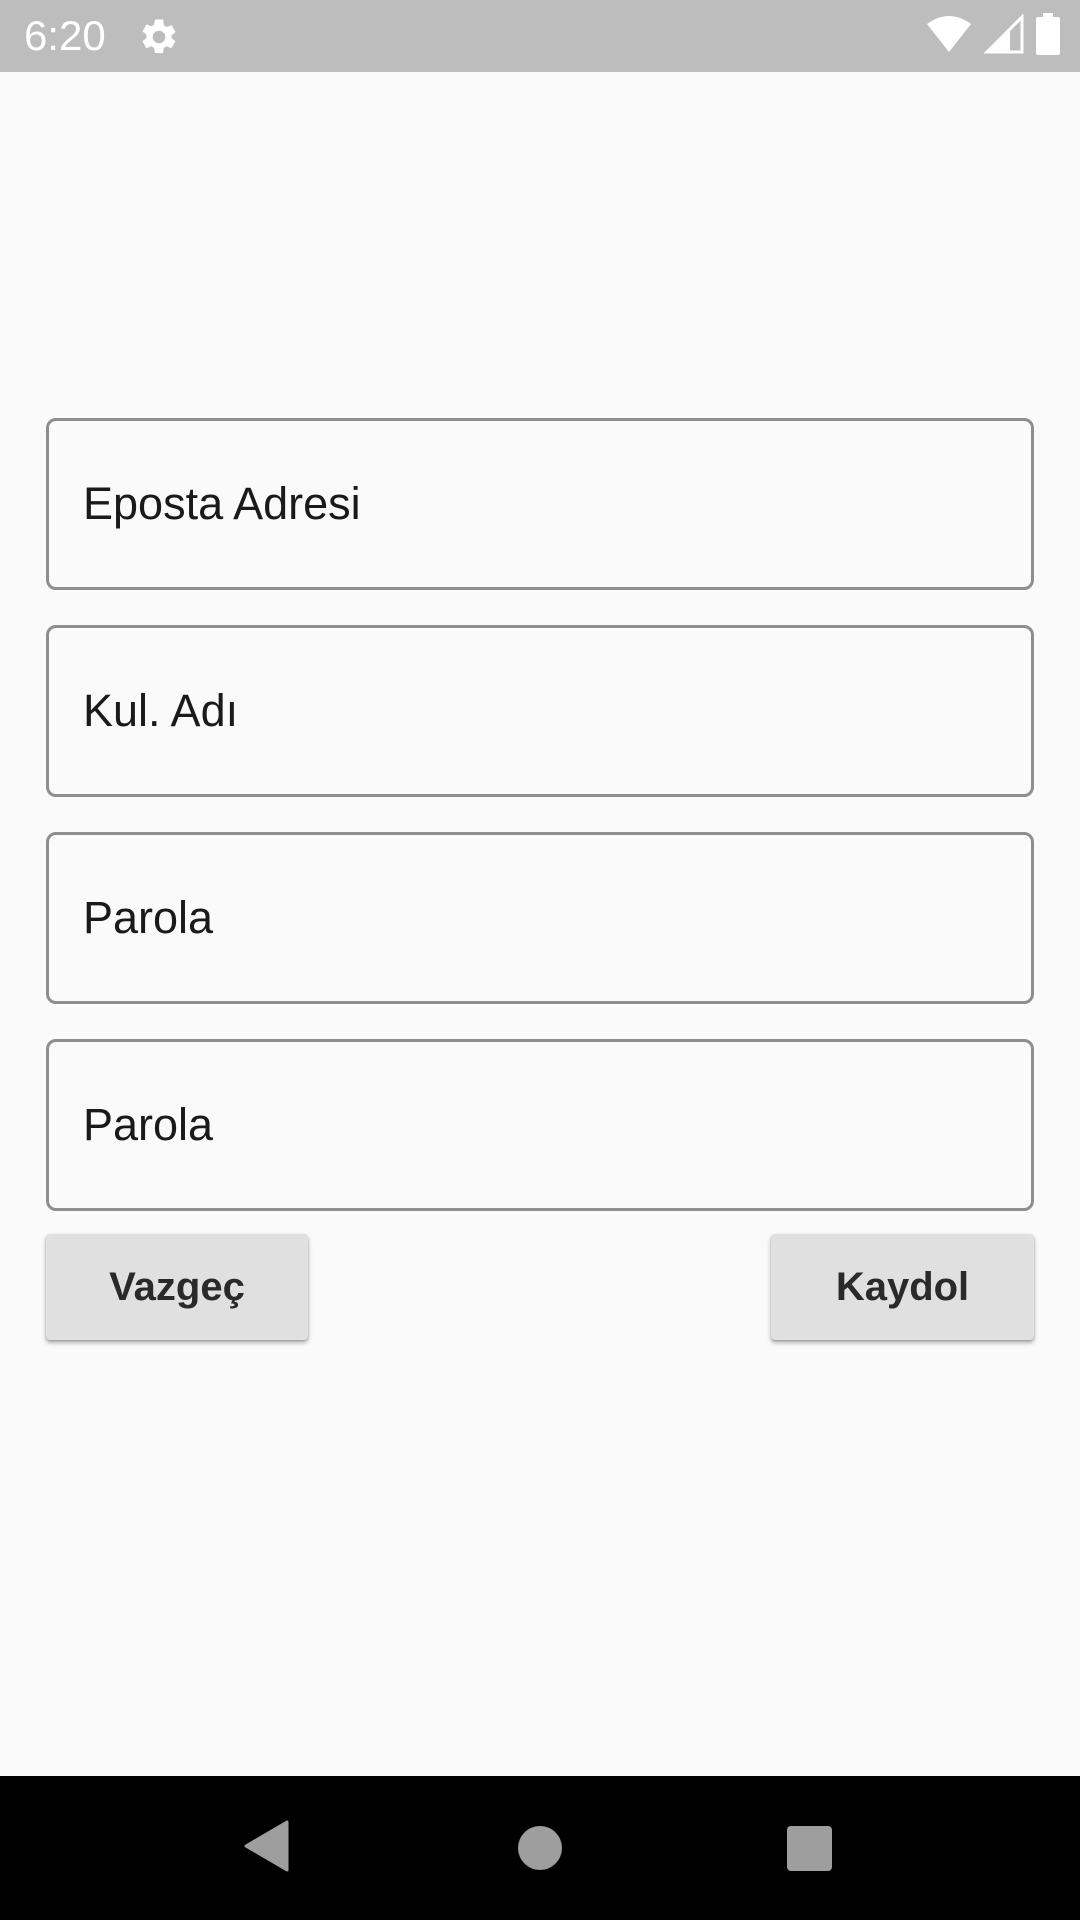 This screenshot has width=1080, height=1920. I want to click on email-field: Eposta Adresi, so click(540, 504).